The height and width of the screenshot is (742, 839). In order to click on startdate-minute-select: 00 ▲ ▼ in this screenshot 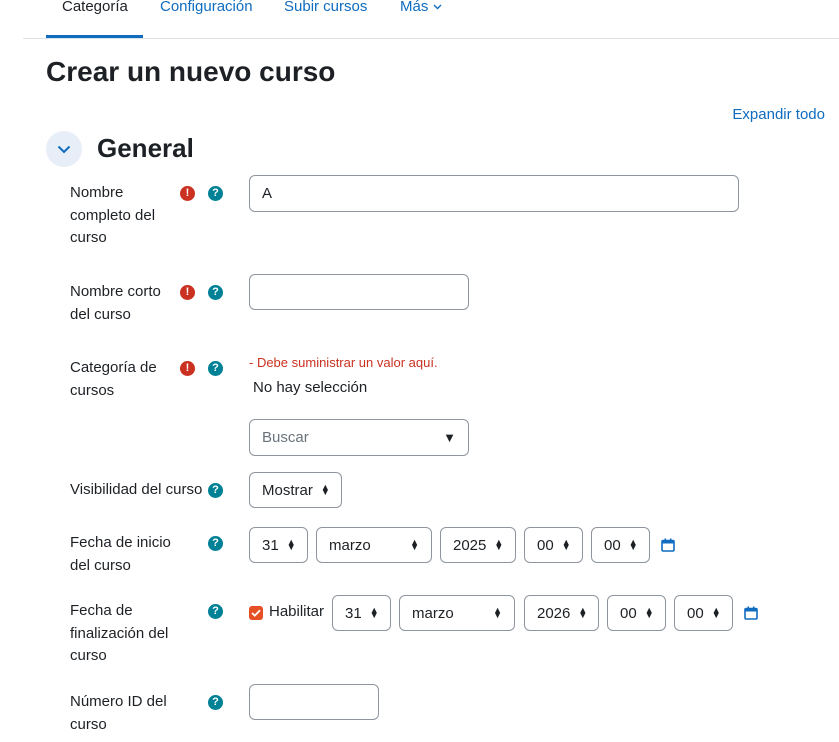, I will do `click(620, 545)`.